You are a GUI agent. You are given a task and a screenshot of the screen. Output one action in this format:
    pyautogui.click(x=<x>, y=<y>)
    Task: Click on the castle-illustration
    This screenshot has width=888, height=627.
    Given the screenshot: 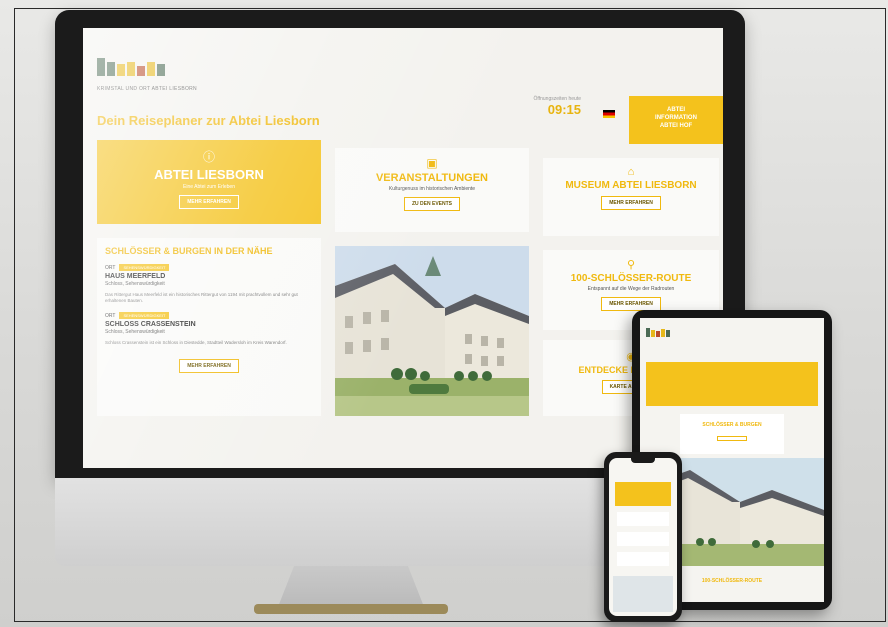 What is the action you would take?
    pyautogui.click(x=432, y=331)
    